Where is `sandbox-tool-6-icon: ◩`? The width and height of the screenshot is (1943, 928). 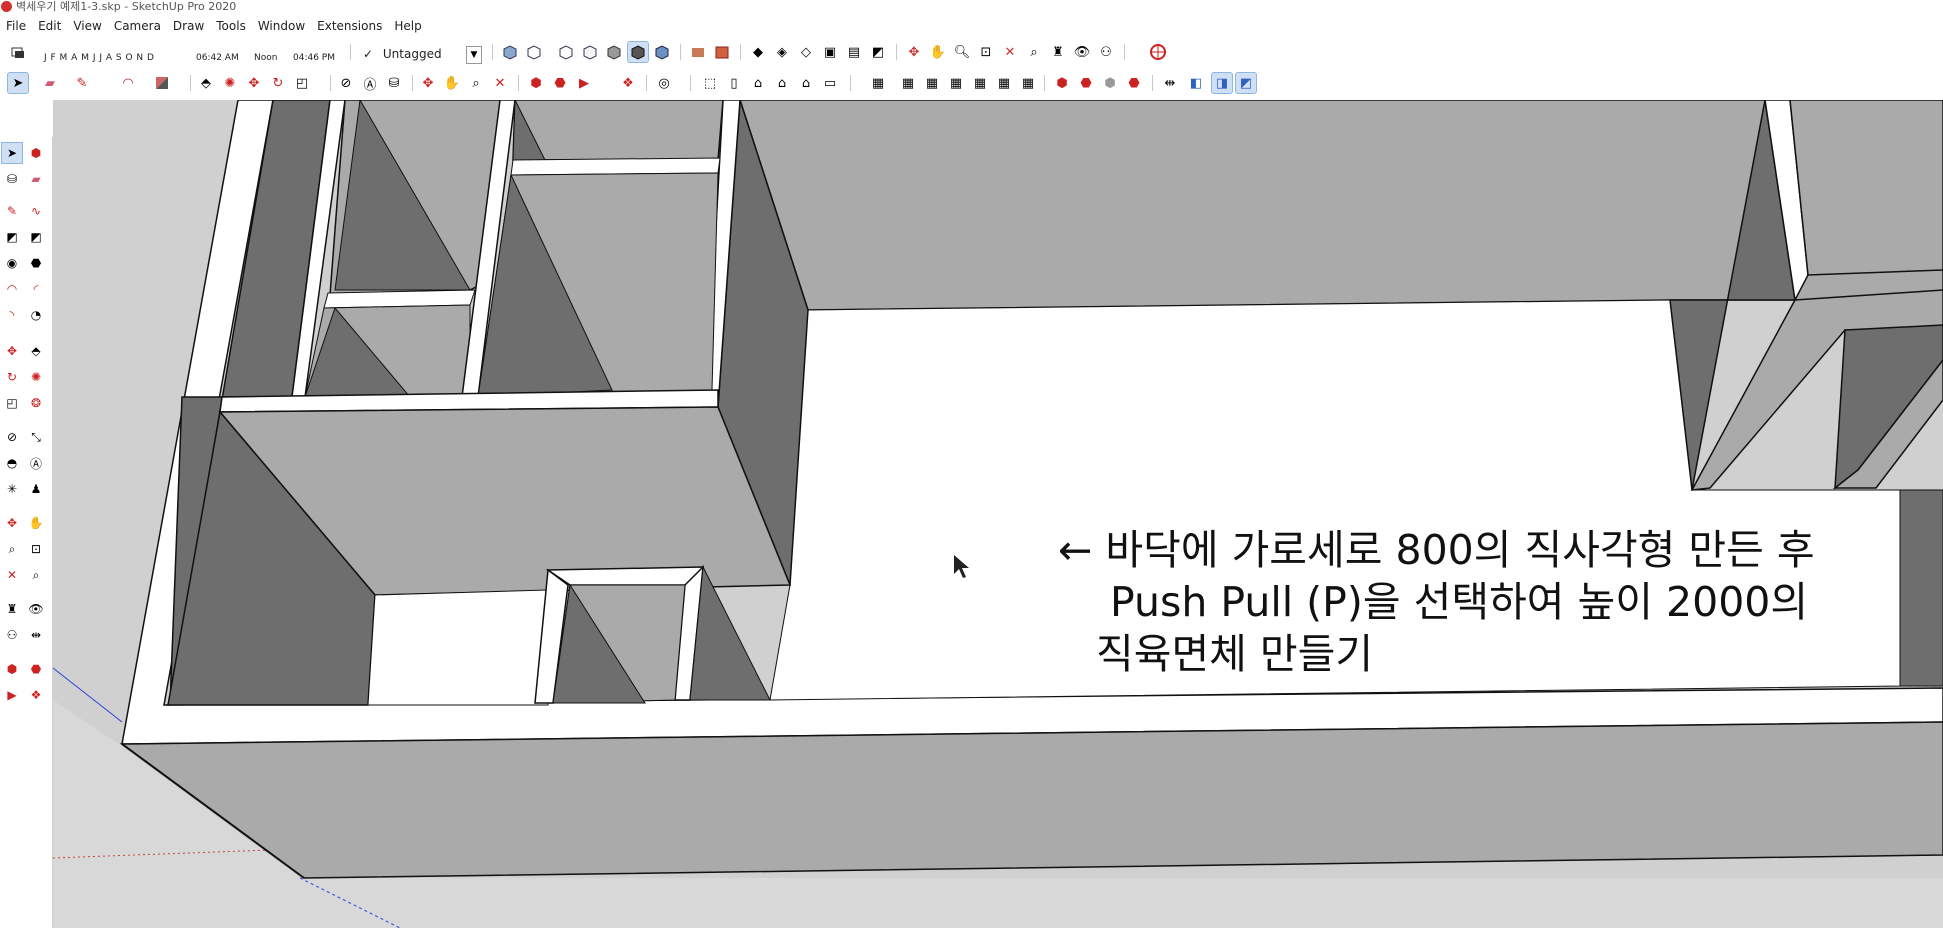 sandbox-tool-6-icon: ◩ is located at coordinates (878, 52).